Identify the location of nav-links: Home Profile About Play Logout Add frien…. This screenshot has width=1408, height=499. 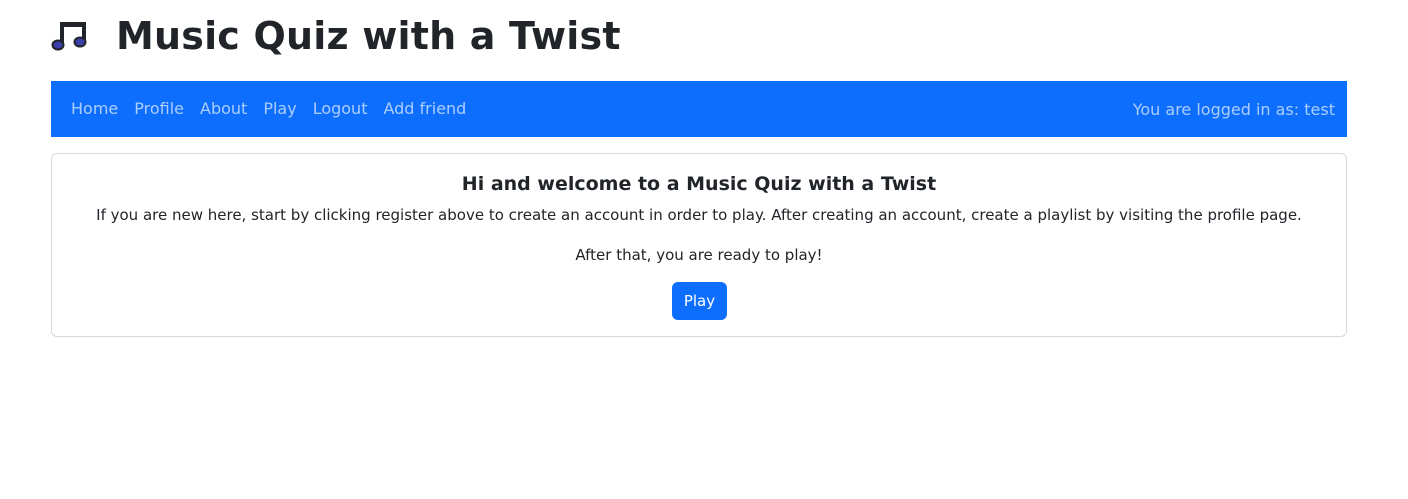
(268, 109).